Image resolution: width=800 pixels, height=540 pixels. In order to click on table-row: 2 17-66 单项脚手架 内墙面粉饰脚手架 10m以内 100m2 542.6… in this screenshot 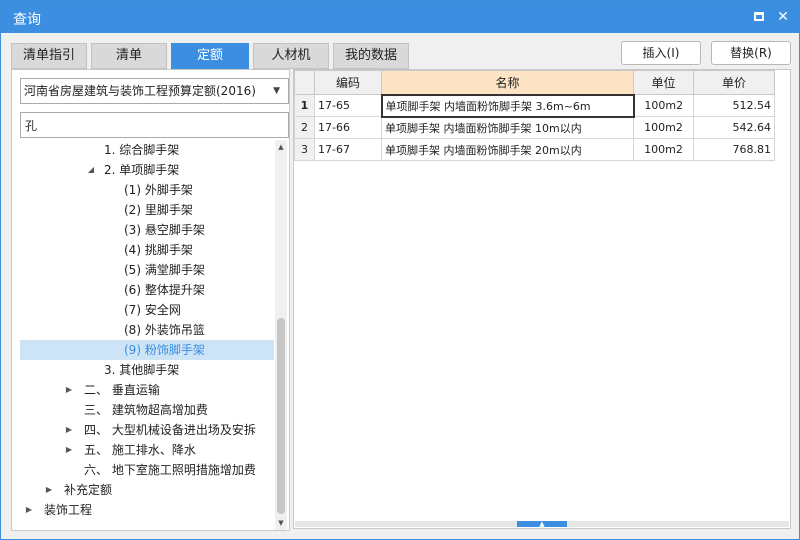, I will do `click(534, 127)`.